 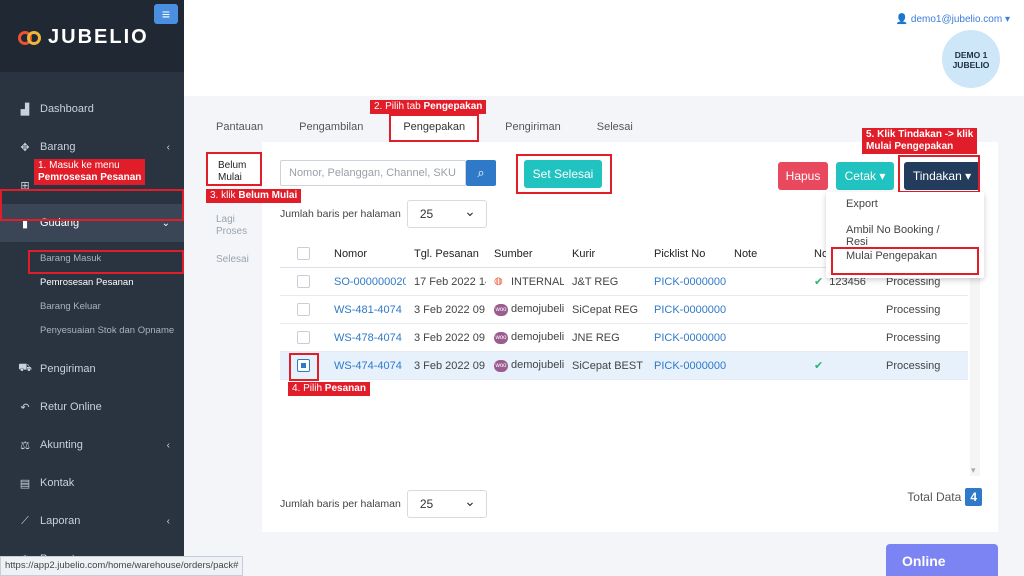 What do you see at coordinates (942, 560) in the screenshot?
I see `online-button: Online` at bounding box center [942, 560].